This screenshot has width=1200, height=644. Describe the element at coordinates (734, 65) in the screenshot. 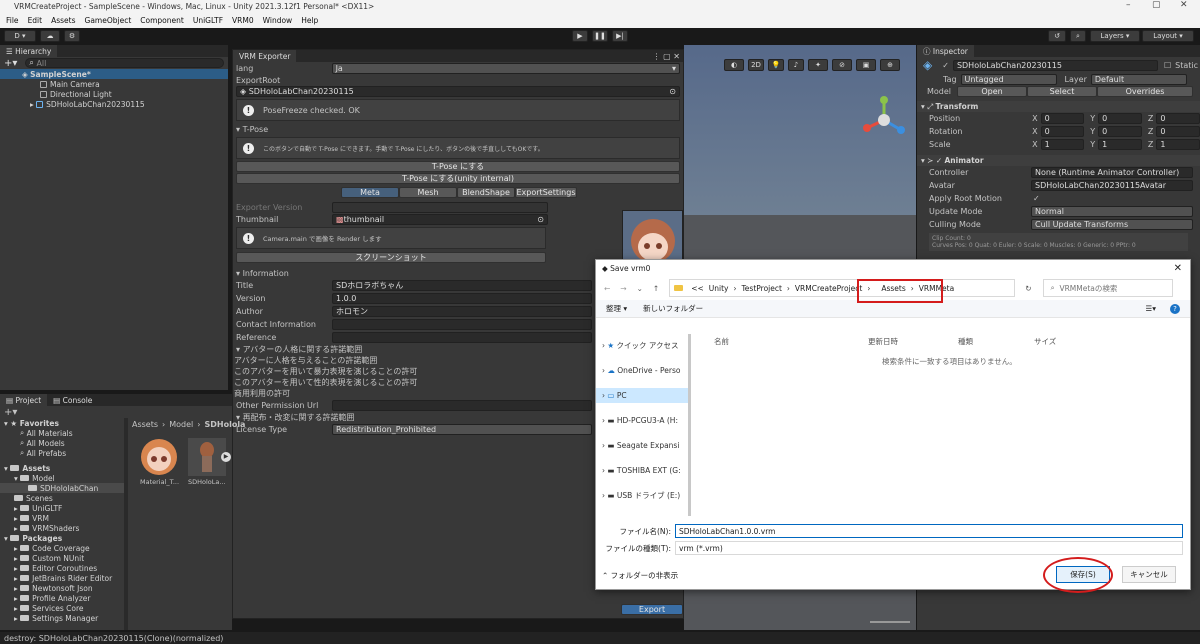

I see `render-mode-icon: ◐` at that location.